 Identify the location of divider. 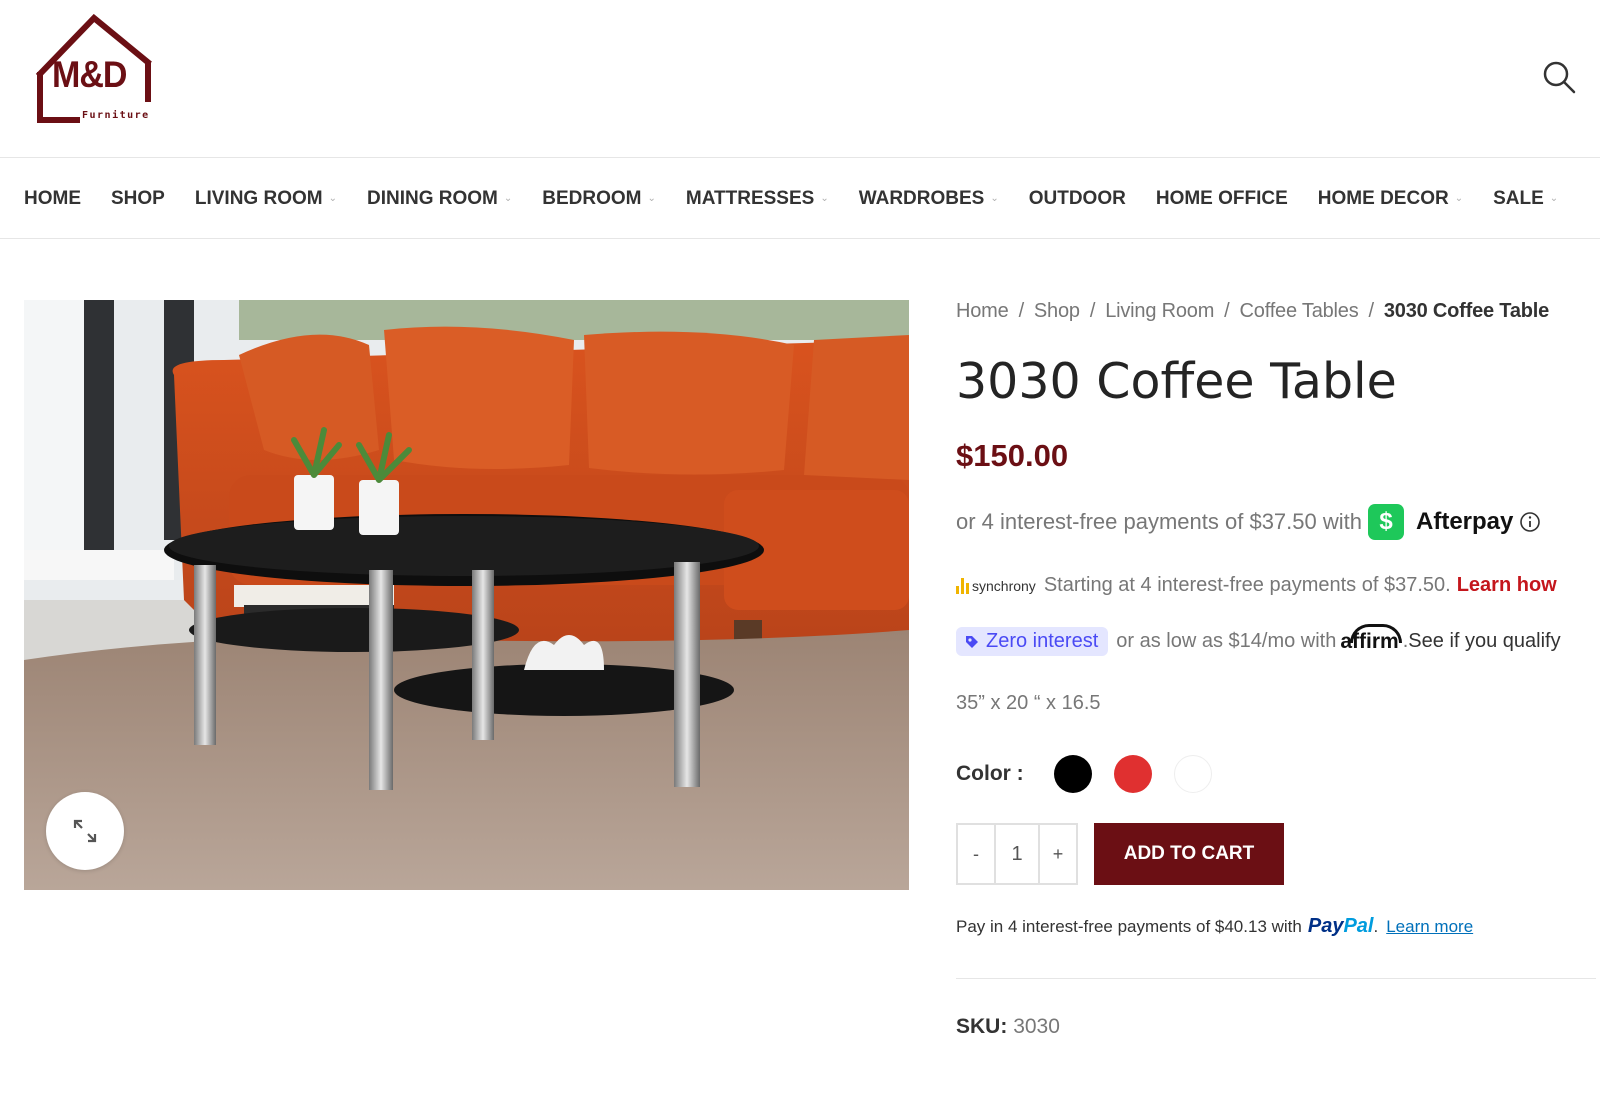
(1276, 978).